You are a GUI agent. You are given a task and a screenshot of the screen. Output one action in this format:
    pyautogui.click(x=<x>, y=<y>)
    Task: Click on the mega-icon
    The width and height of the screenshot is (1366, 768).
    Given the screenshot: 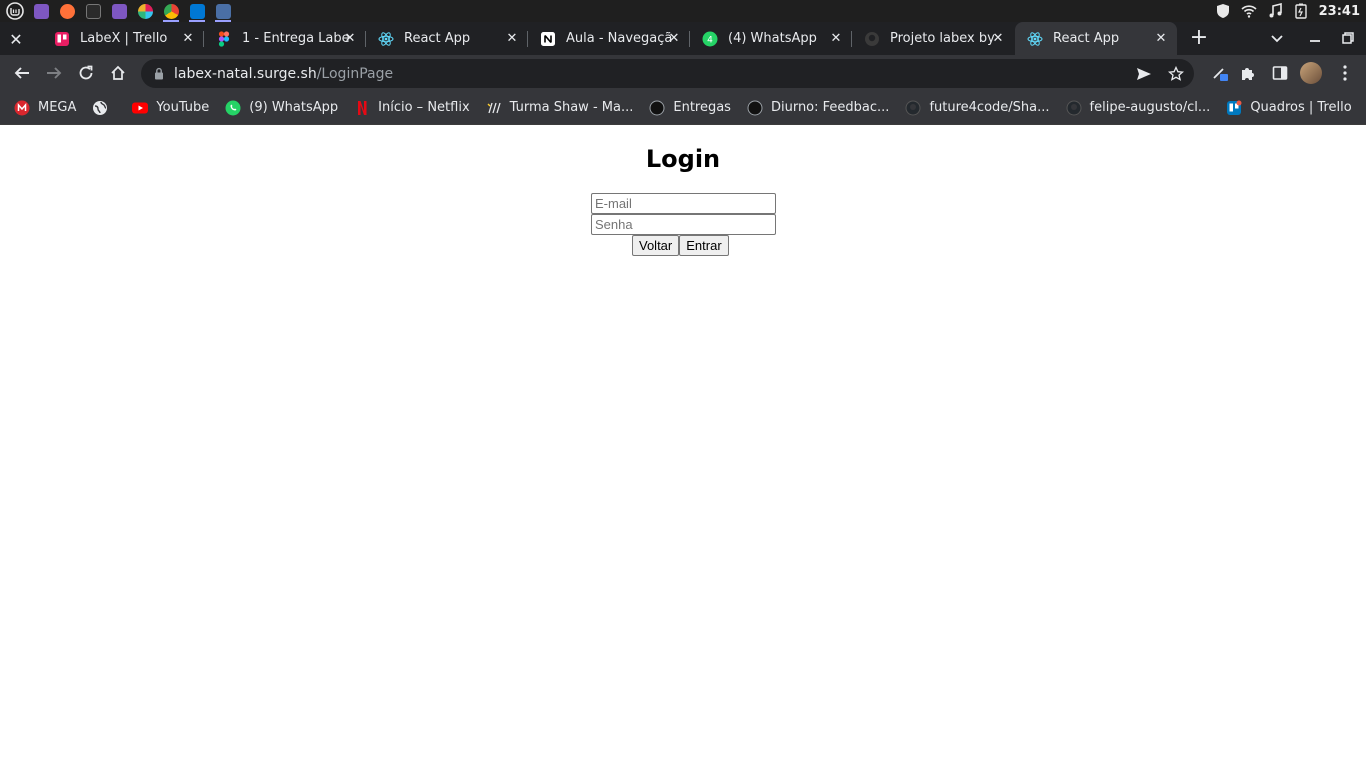 What is the action you would take?
    pyautogui.click(x=22, y=108)
    